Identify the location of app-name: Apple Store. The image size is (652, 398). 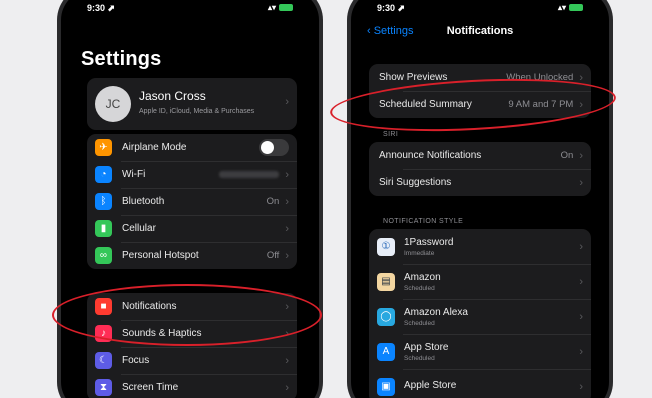
(430, 385).